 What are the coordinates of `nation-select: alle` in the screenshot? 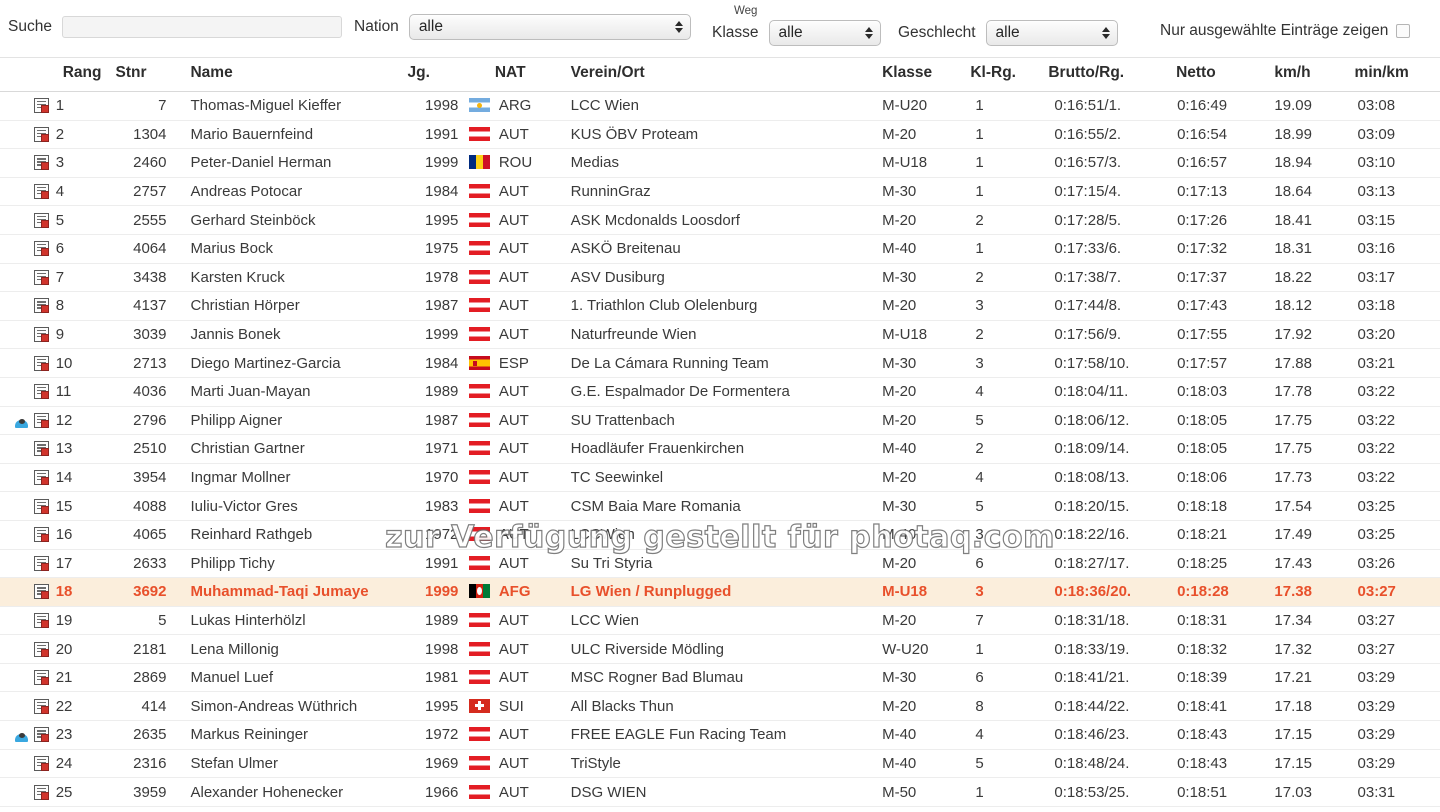 It's located at (549, 27).